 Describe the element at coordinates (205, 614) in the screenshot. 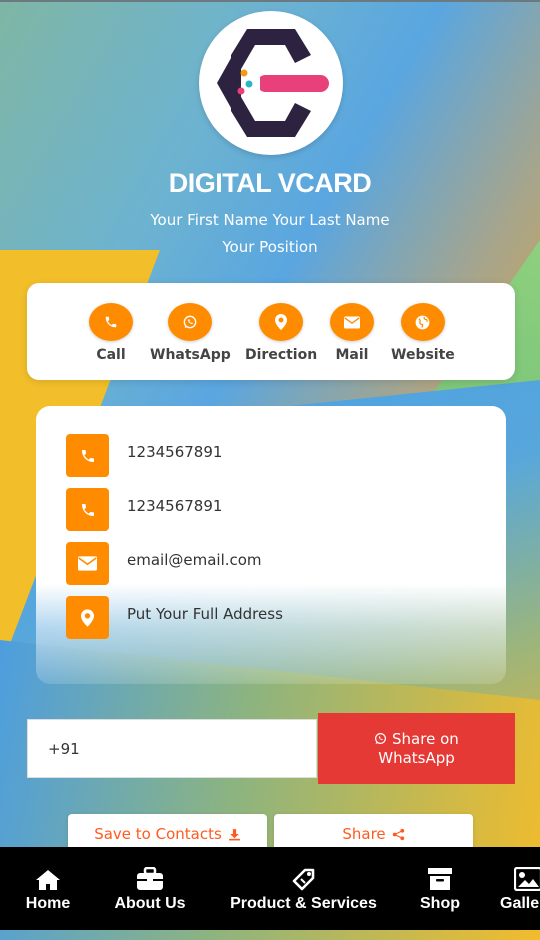

I see `address-text: Put Your Full Address` at that location.